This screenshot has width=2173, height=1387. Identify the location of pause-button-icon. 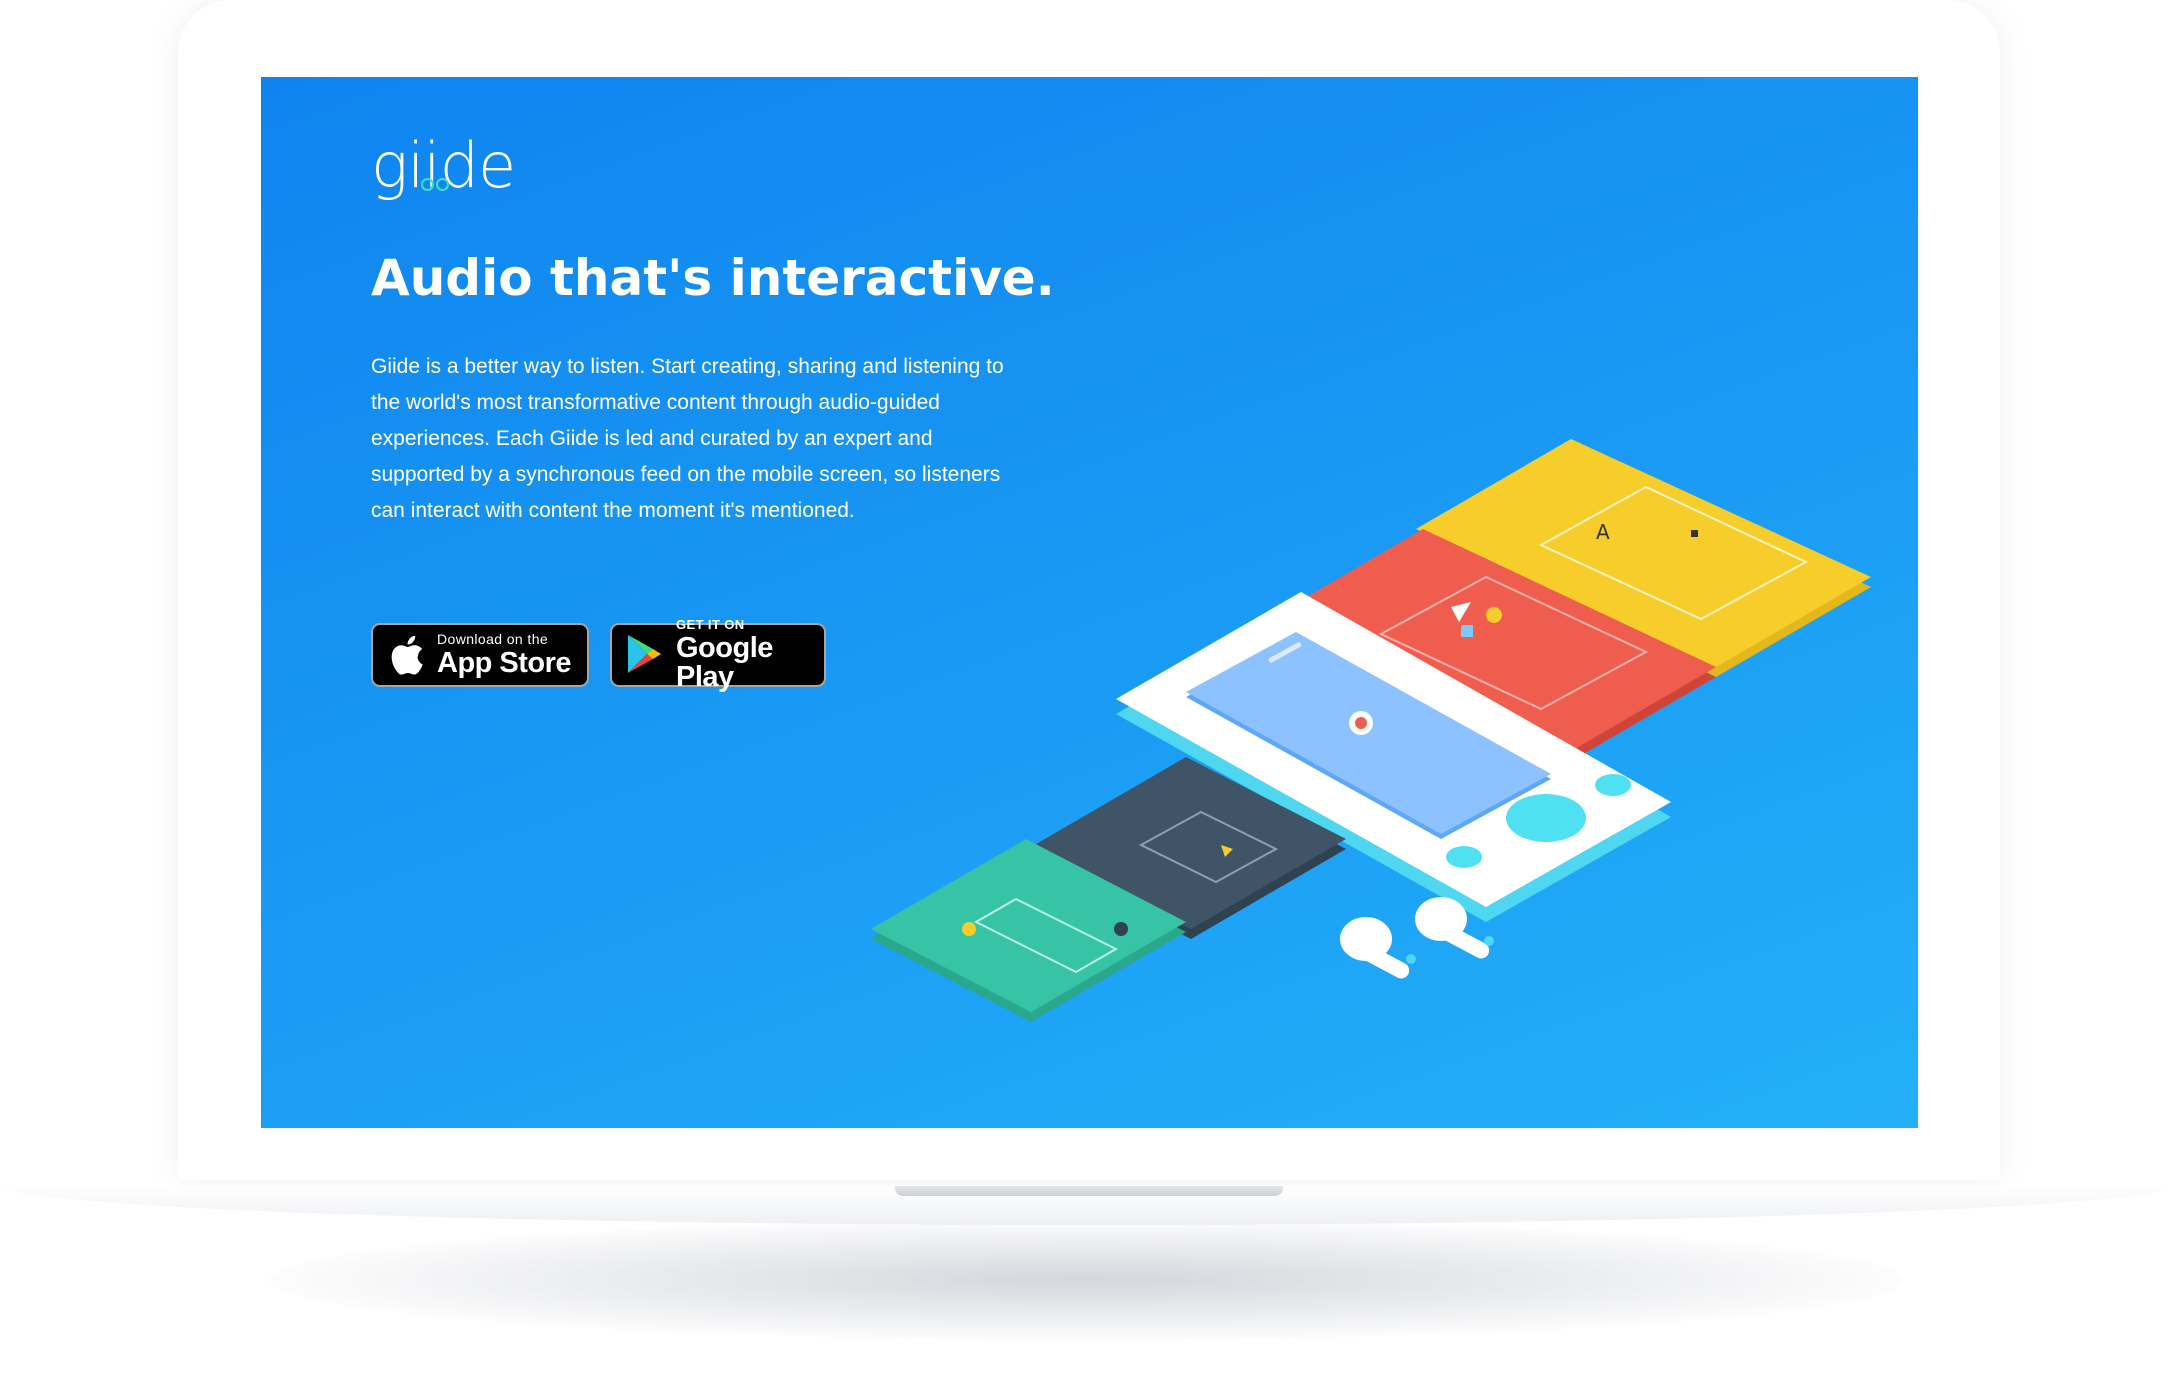
(1546, 818).